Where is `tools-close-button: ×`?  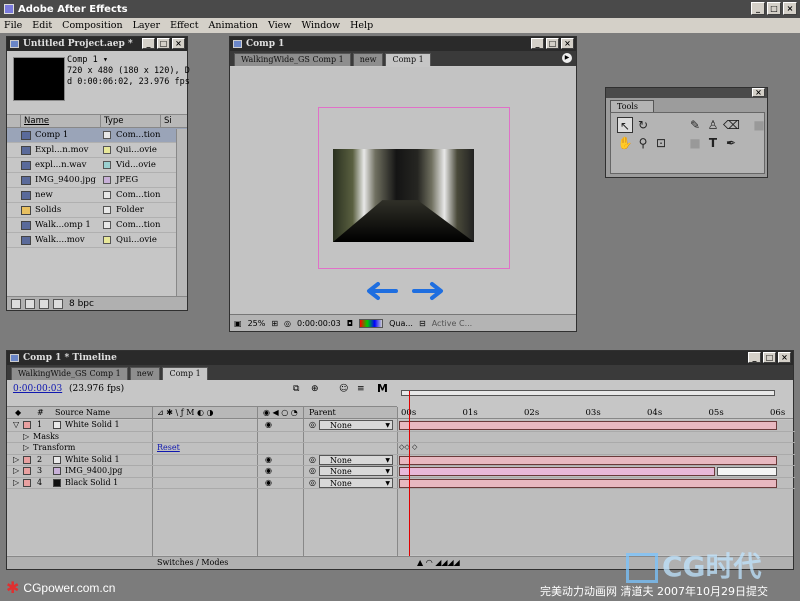
tools-close-button: × is located at coordinates (758, 92).